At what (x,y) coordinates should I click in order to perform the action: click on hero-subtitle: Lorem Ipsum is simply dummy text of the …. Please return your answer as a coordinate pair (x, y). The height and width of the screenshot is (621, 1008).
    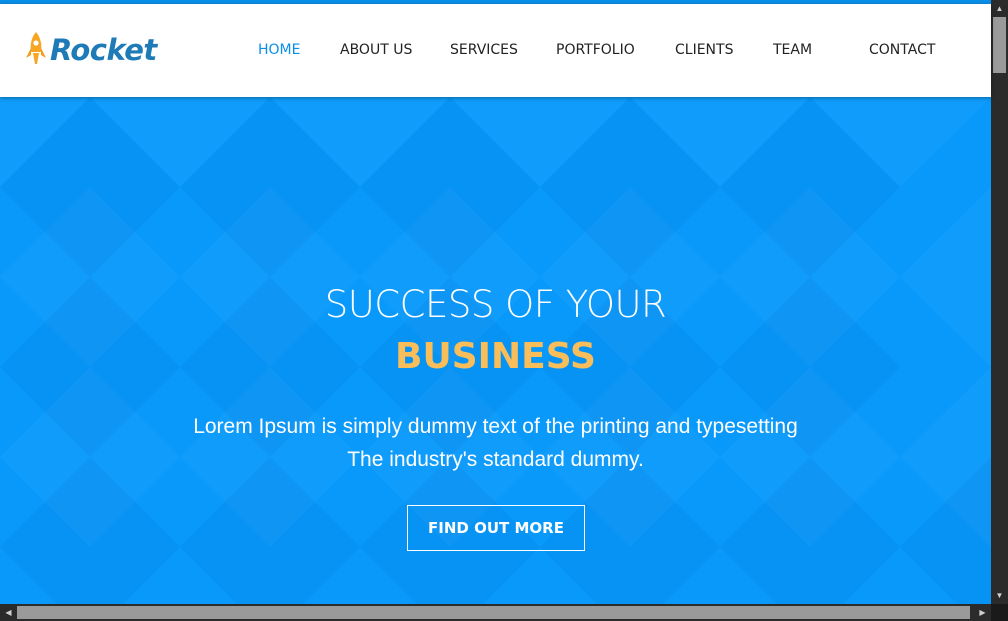
    Looking at the image, I should click on (495, 443).